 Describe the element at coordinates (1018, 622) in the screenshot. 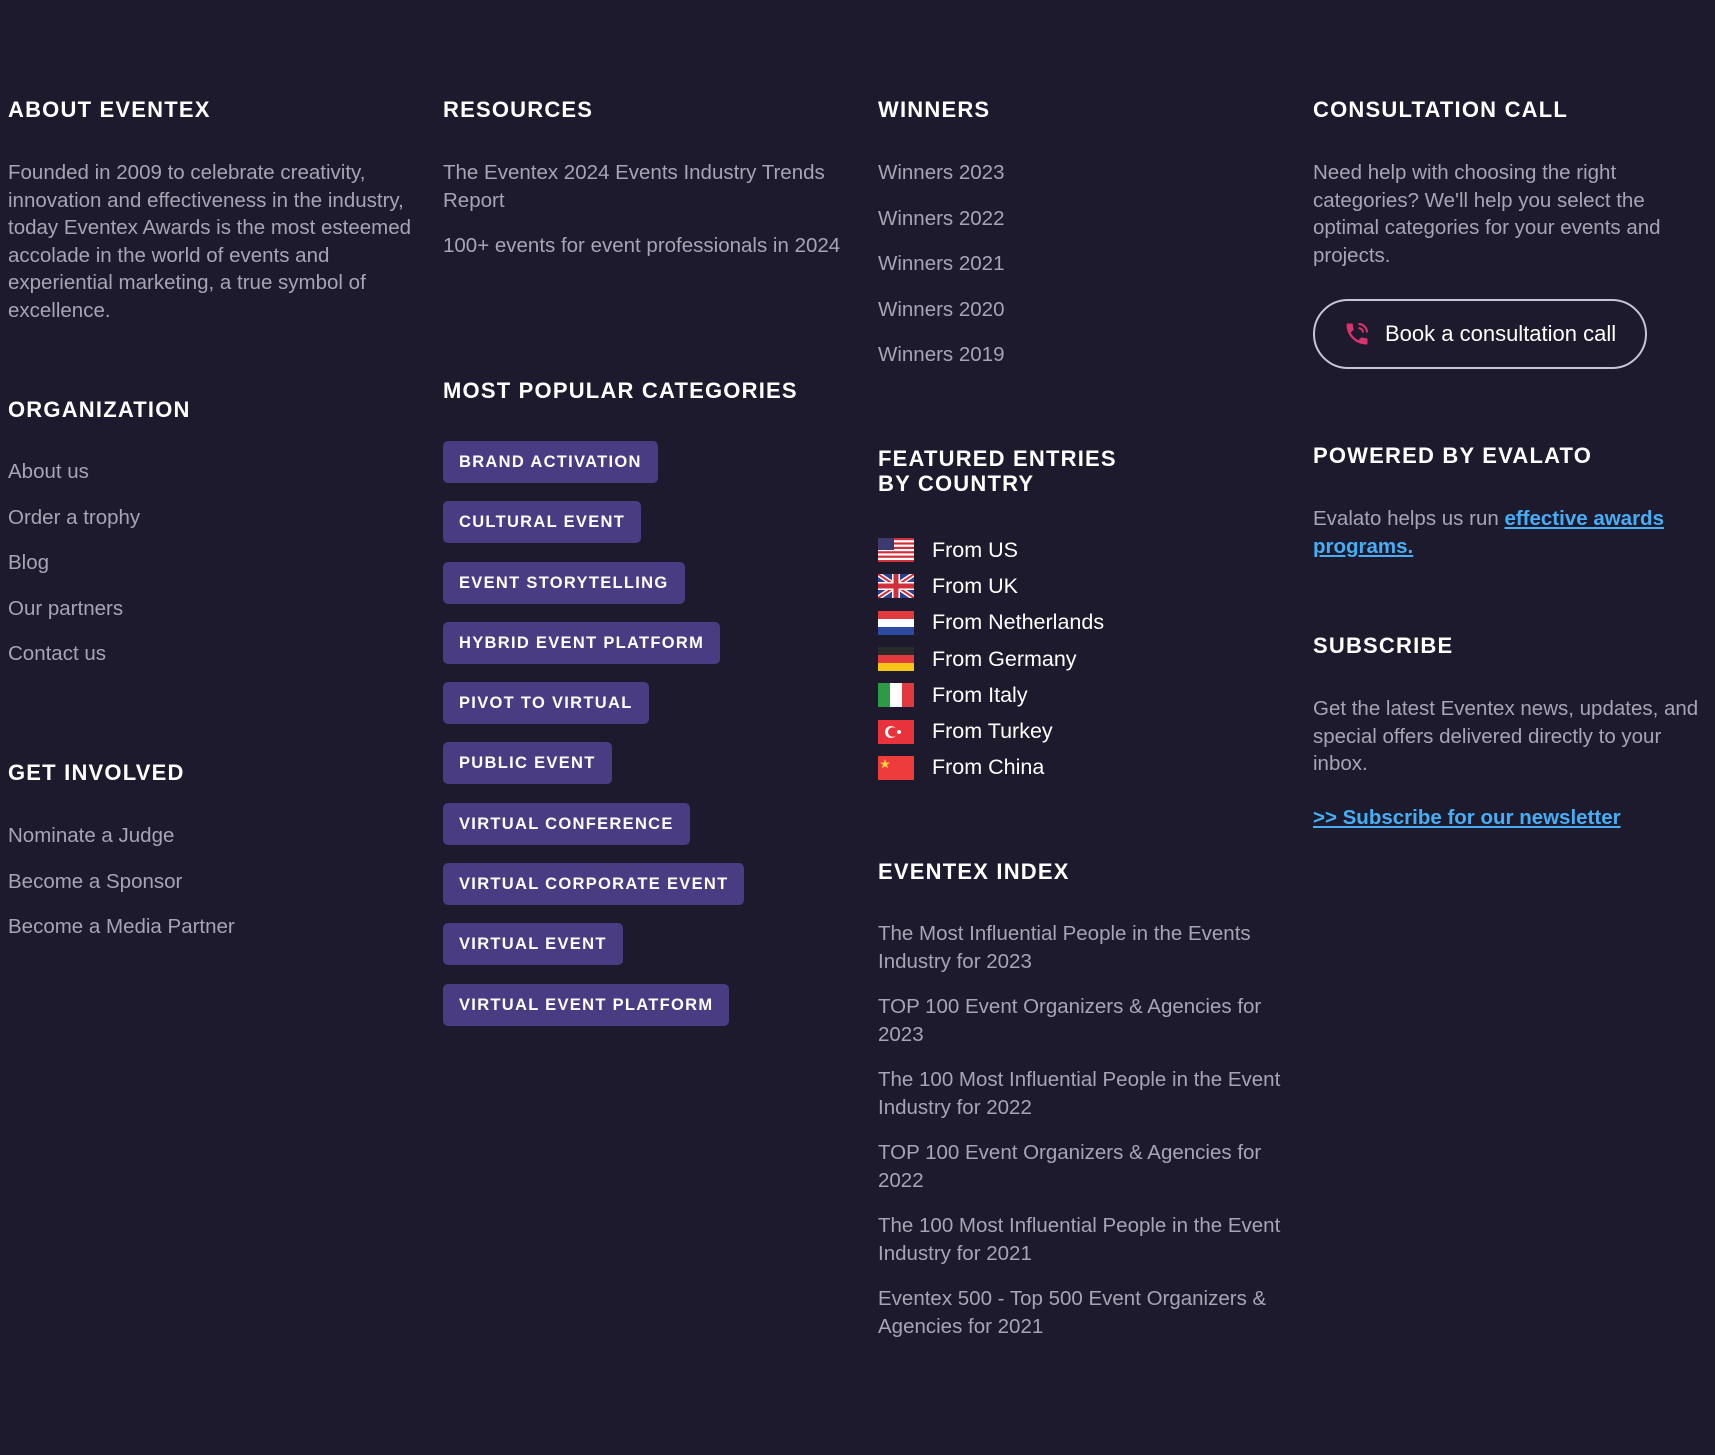

I see `country-label: From Netherlands` at that location.